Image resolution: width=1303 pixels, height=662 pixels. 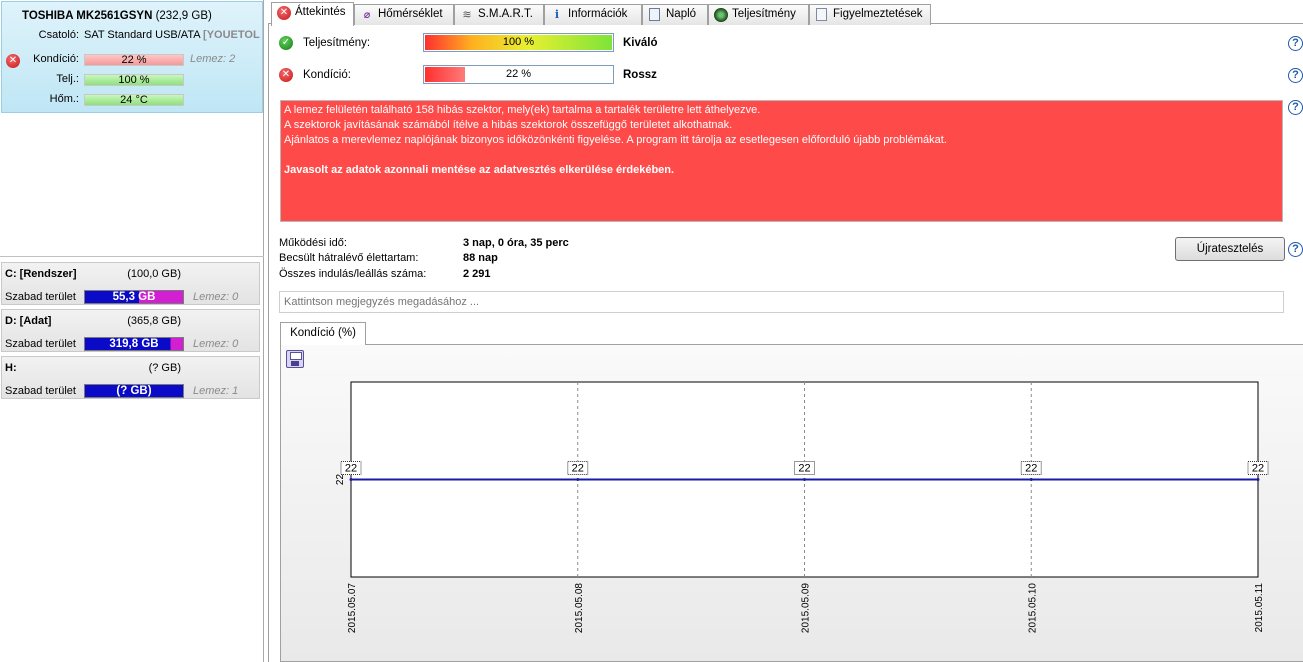 I want to click on condition-bar-value: 22 %, so click(x=518, y=74).